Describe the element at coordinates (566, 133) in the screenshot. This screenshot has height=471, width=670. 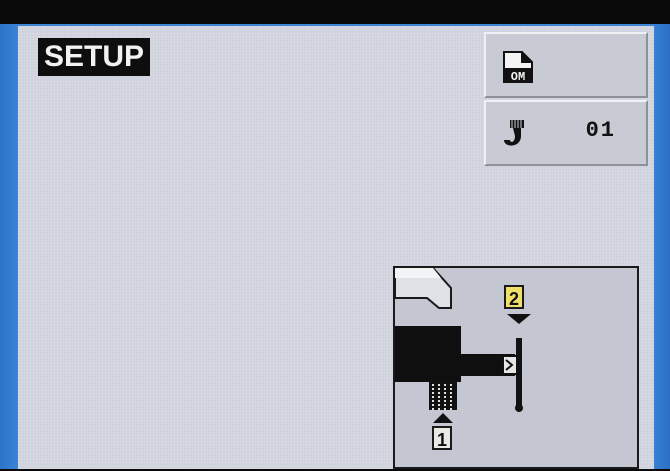
I see `tool-number-button: 01` at that location.